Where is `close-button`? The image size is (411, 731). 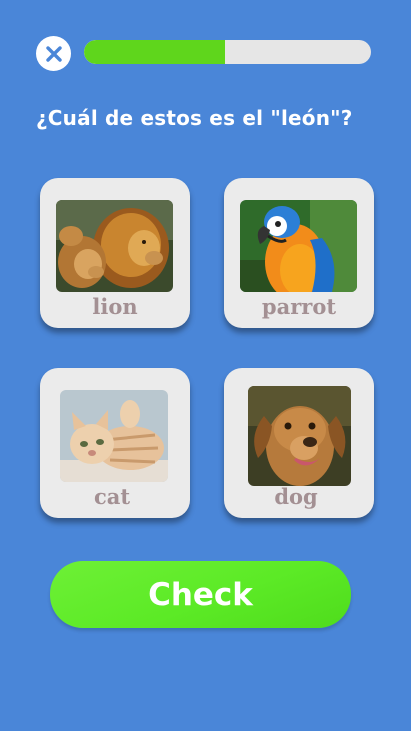 close-button is located at coordinates (53, 53).